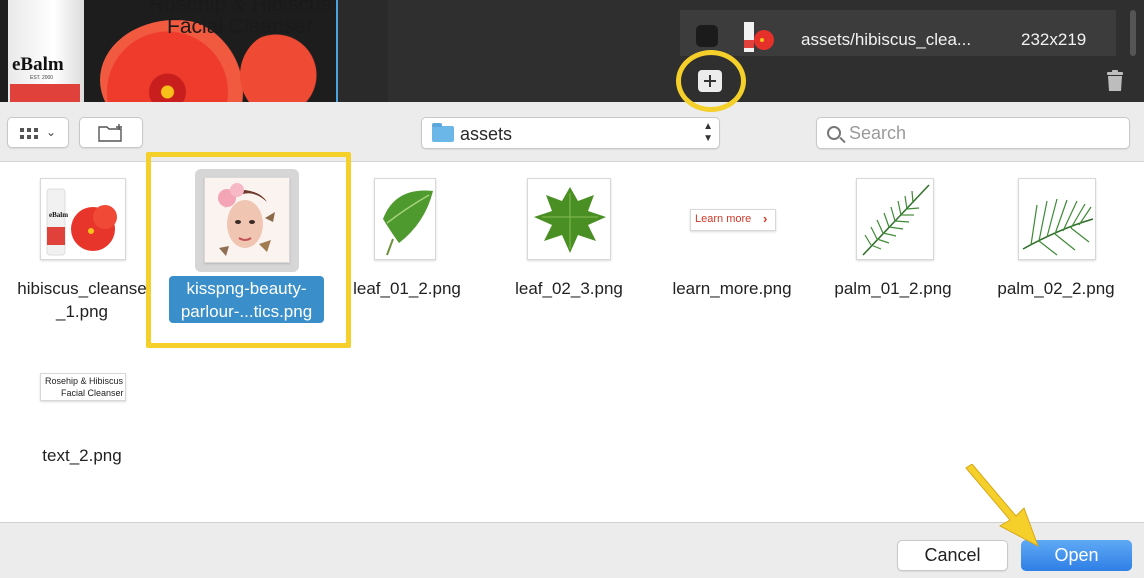  Describe the element at coordinates (486, 134) in the screenshot. I see `location-label: assets` at that location.